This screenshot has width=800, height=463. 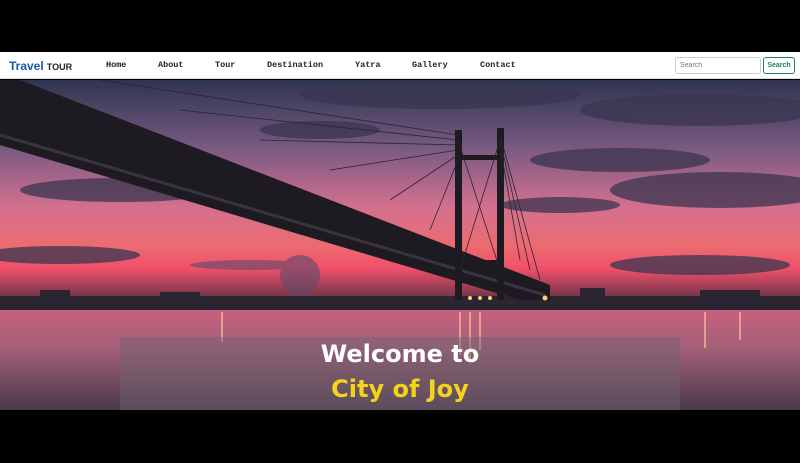 I want to click on hero-caption: Welcome to City of Joy, so click(x=400, y=373).